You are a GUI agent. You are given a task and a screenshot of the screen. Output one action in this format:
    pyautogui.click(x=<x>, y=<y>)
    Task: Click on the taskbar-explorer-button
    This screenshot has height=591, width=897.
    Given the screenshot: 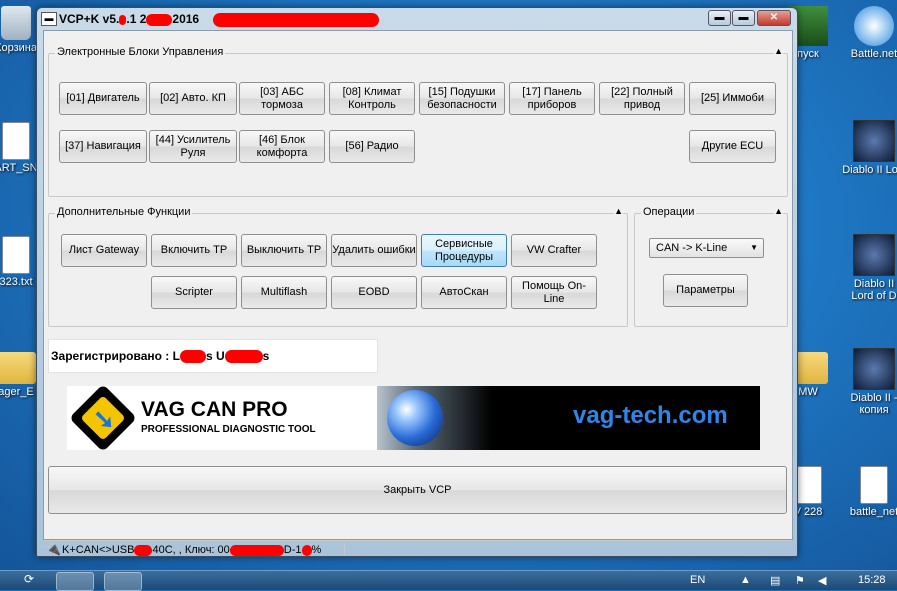 What is the action you would take?
    pyautogui.click(x=75, y=581)
    